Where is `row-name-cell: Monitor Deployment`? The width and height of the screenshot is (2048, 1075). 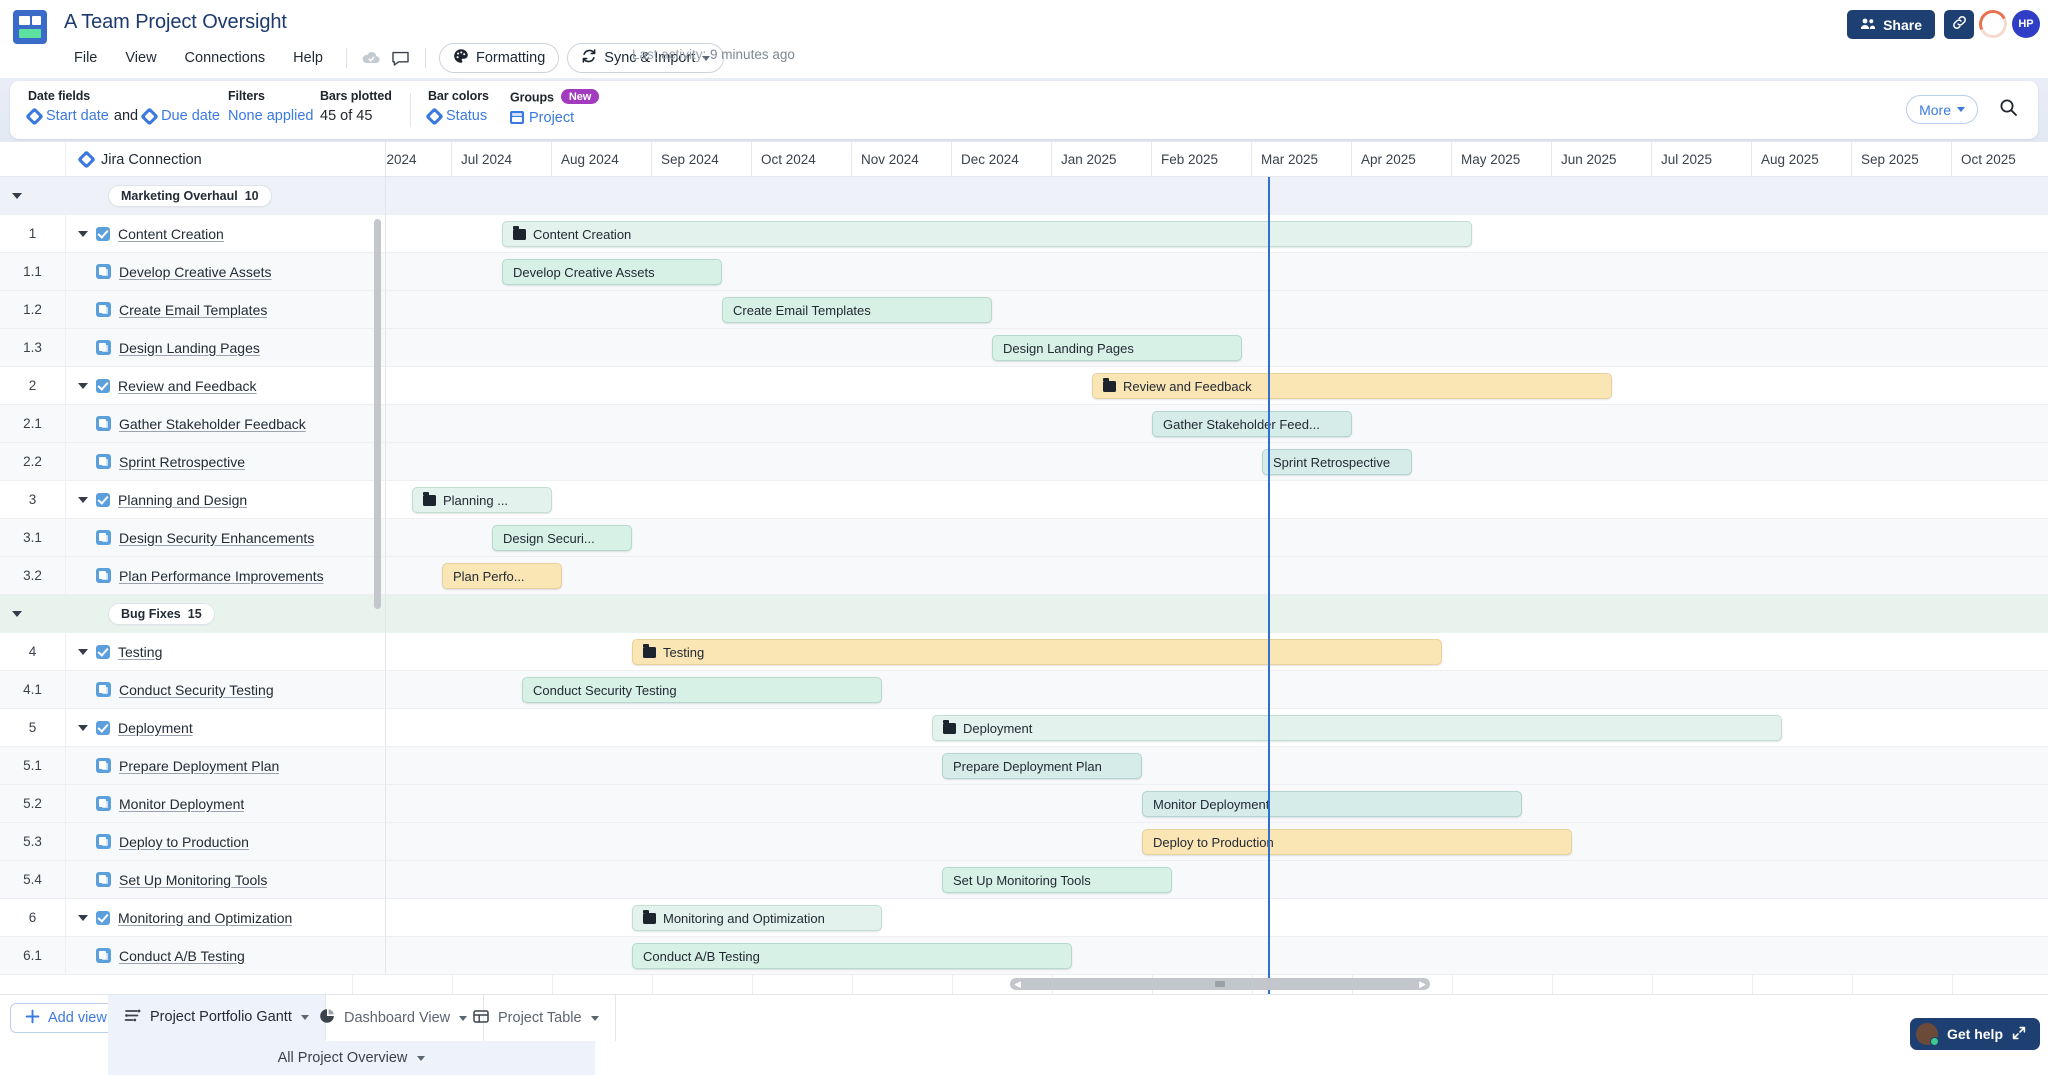 row-name-cell: Monitor Deployment is located at coordinates (226, 803).